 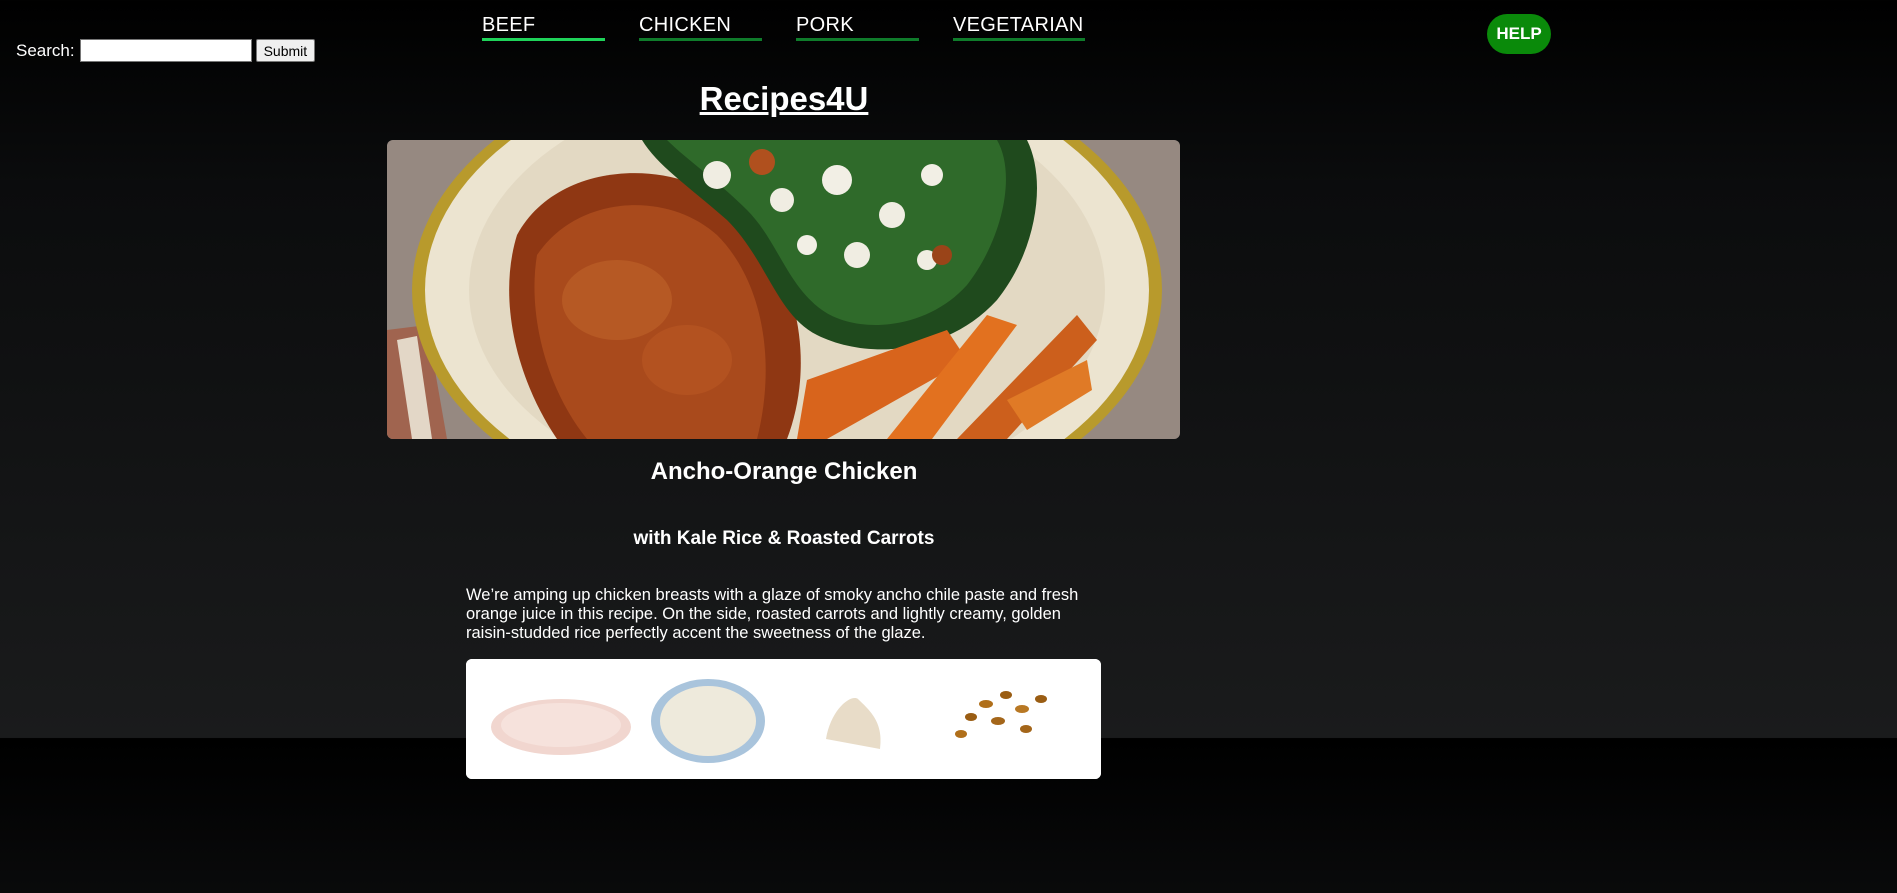 What do you see at coordinates (783, 289) in the screenshot?
I see `recipe-hero-image` at bounding box center [783, 289].